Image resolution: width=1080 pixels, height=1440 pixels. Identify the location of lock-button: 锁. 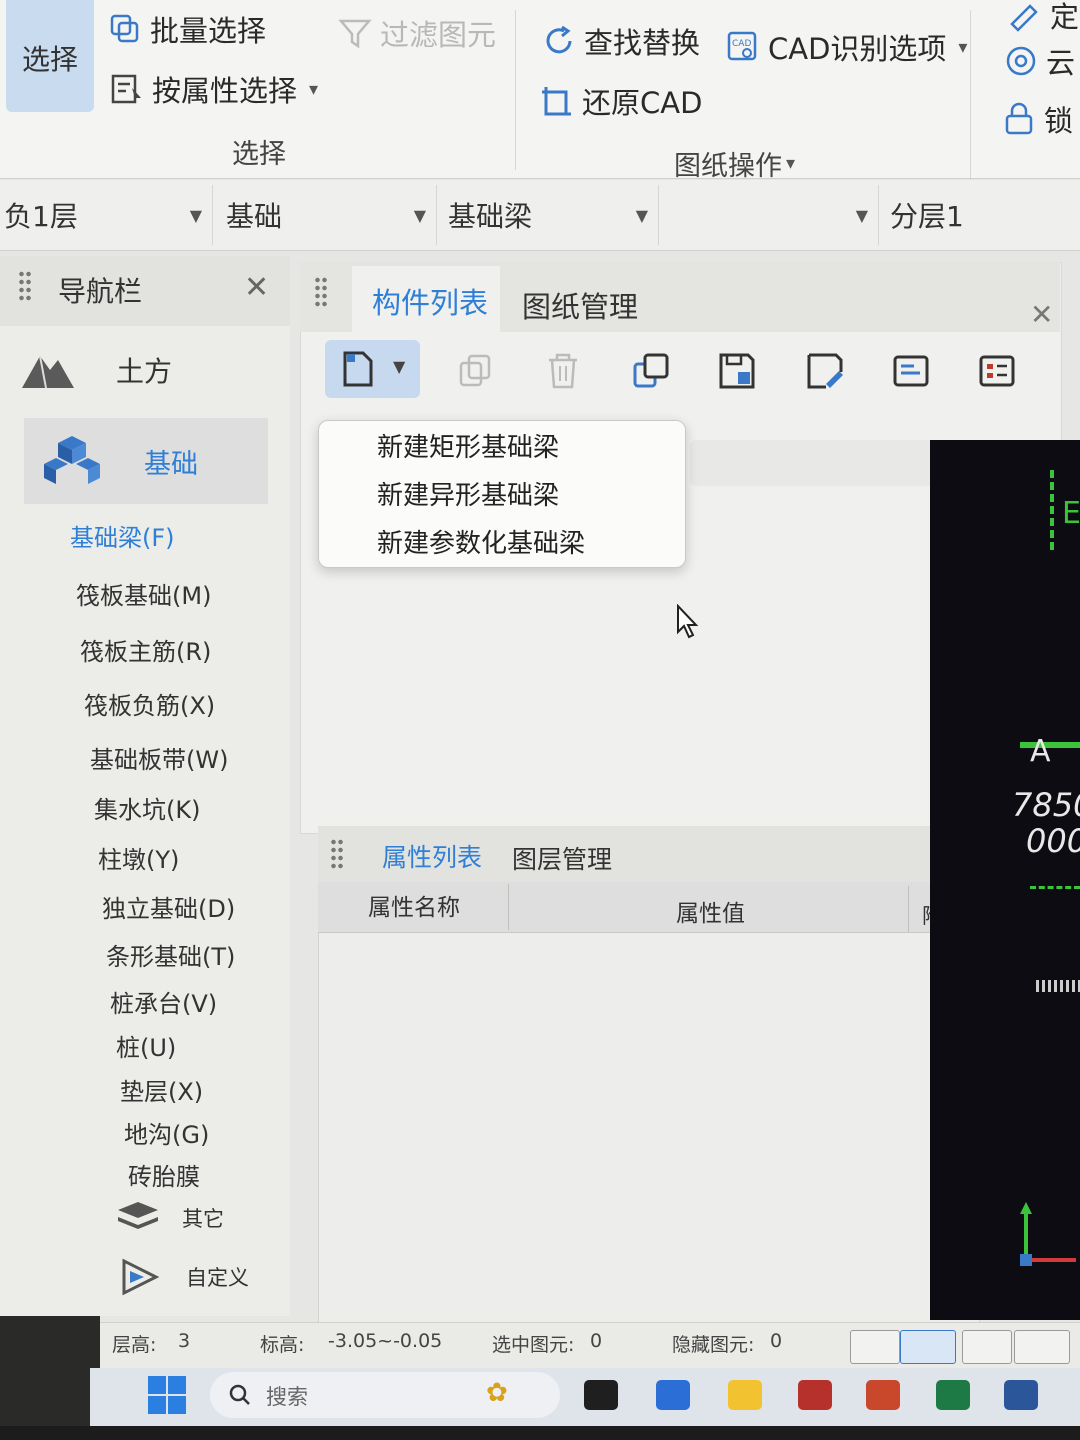
(1037, 119).